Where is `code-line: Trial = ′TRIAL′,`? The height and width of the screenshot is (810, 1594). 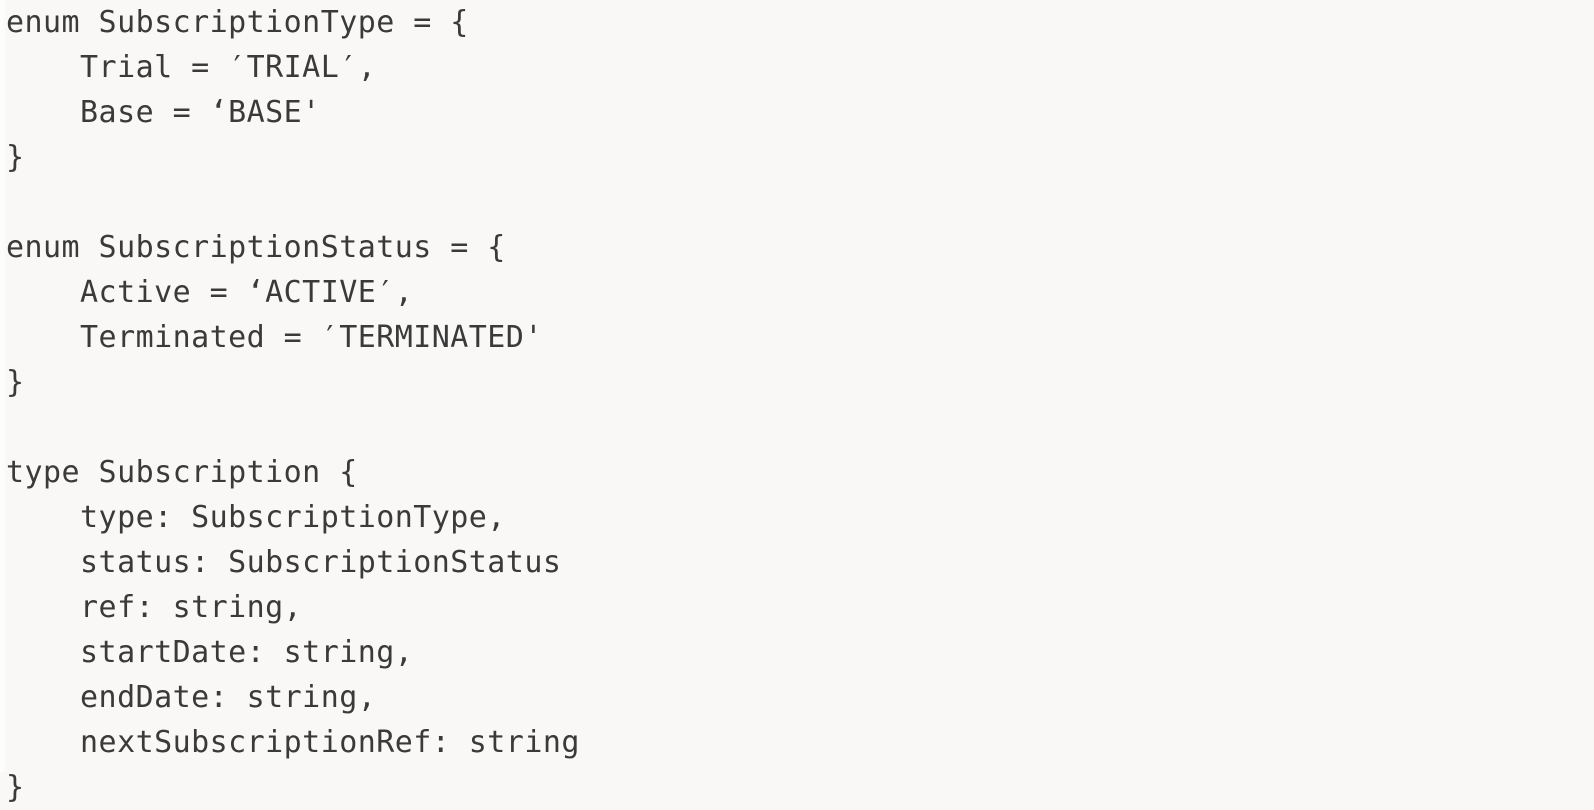 code-line: Trial = ′TRIAL′, is located at coordinates (191, 67).